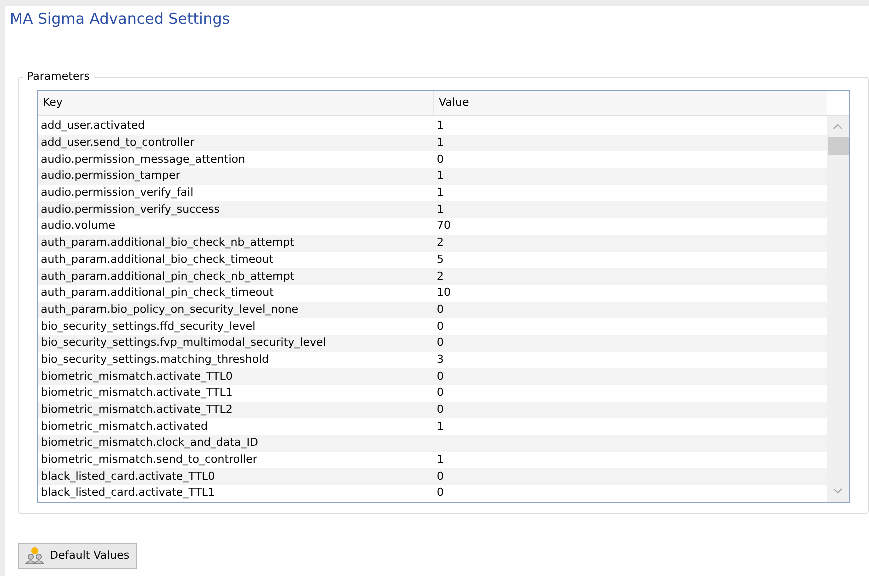 This screenshot has width=869, height=576. Describe the element at coordinates (184, 343) in the screenshot. I see `key-cell-text: bio_security_settings.fvp_multimodal_security_level` at that location.